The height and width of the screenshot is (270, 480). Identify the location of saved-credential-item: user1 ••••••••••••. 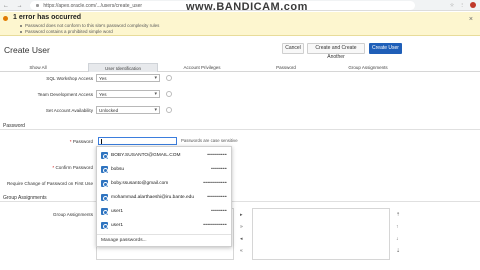
(165, 225).